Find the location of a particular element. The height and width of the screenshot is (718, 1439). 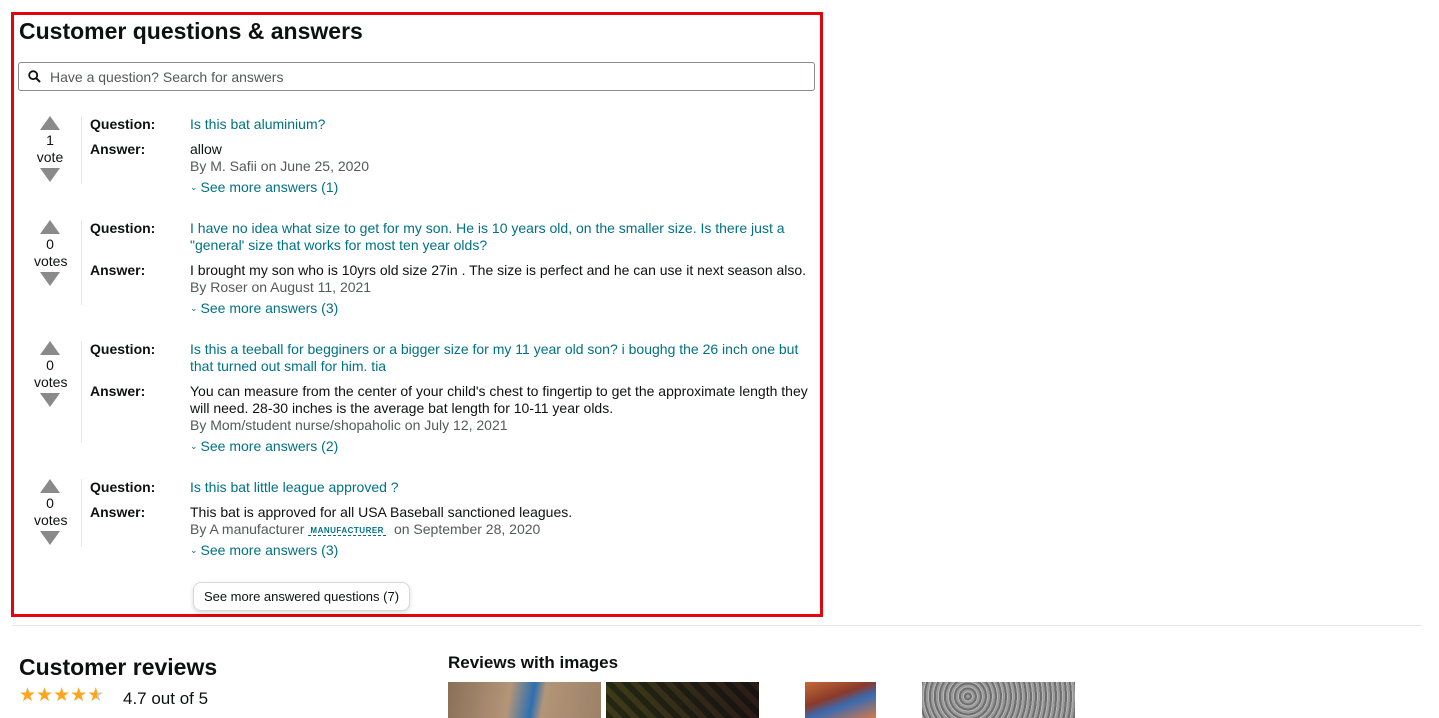

see-more-answers-label: See more answers (2) is located at coordinates (269, 446).